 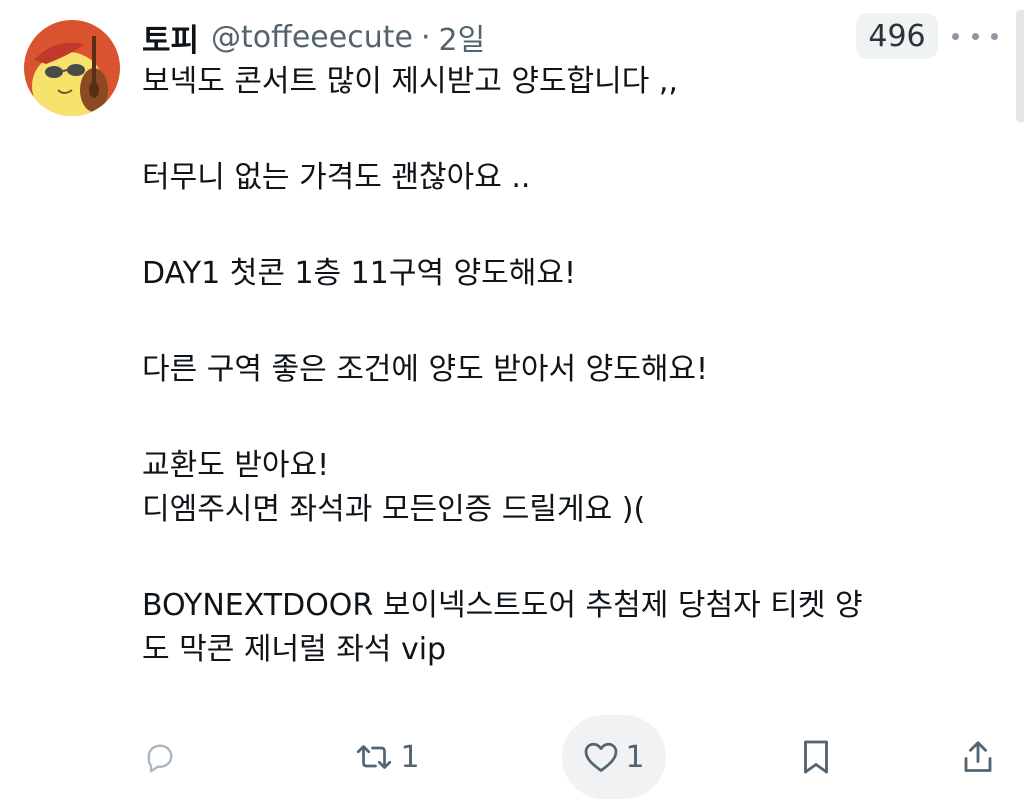 I want to click on user-handle: @toffeeecute, so click(x=312, y=37).